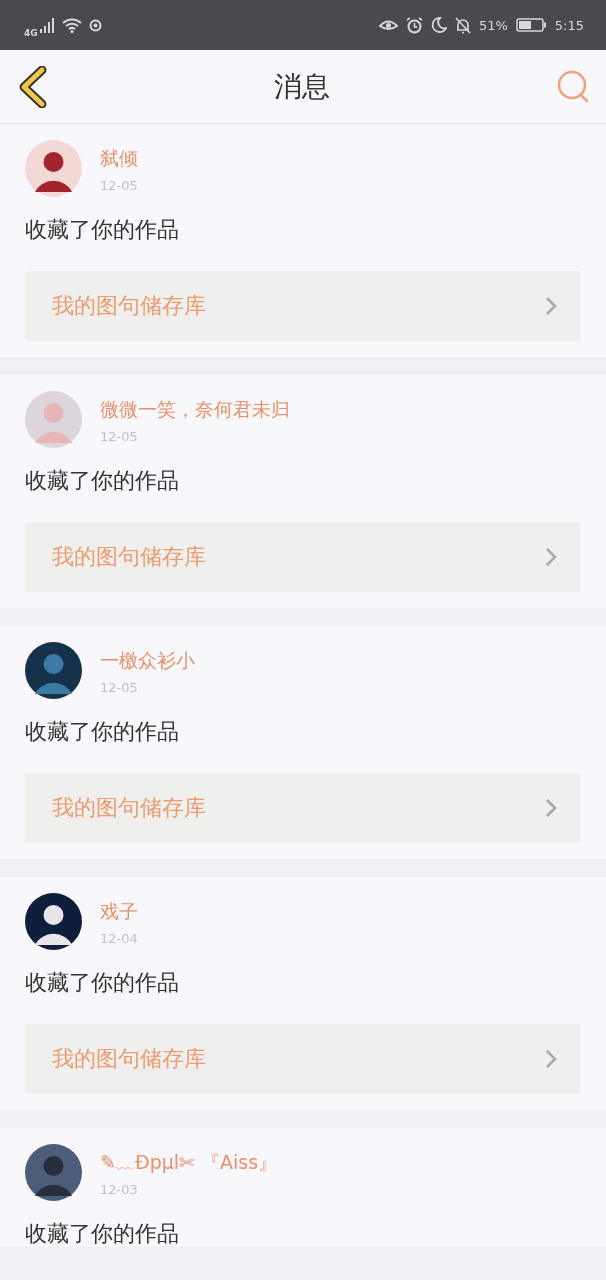 The width and height of the screenshot is (606, 1280). I want to click on page-title: 消息, so click(302, 86).